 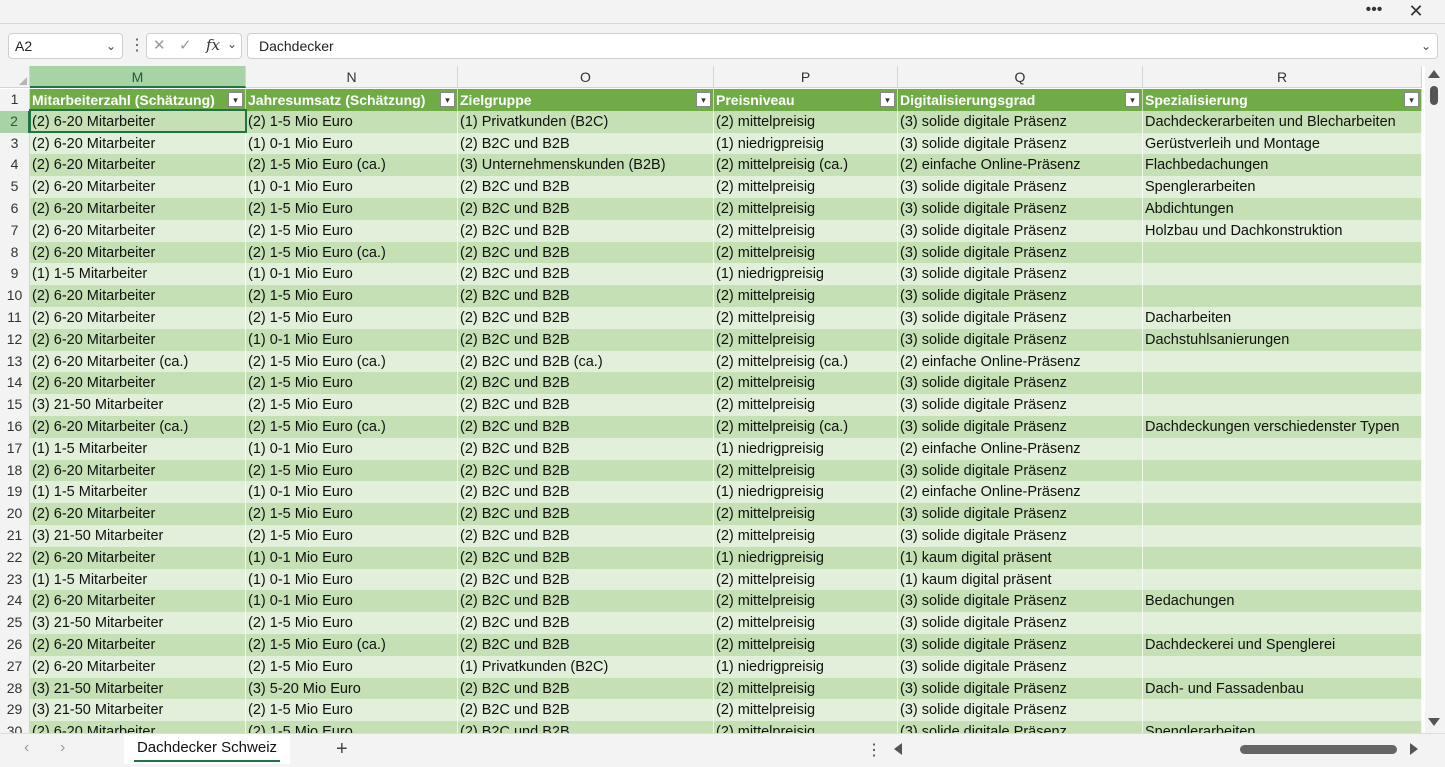 I want to click on table-cell: (2) B2C und B2B (ca.), so click(x=586, y=361).